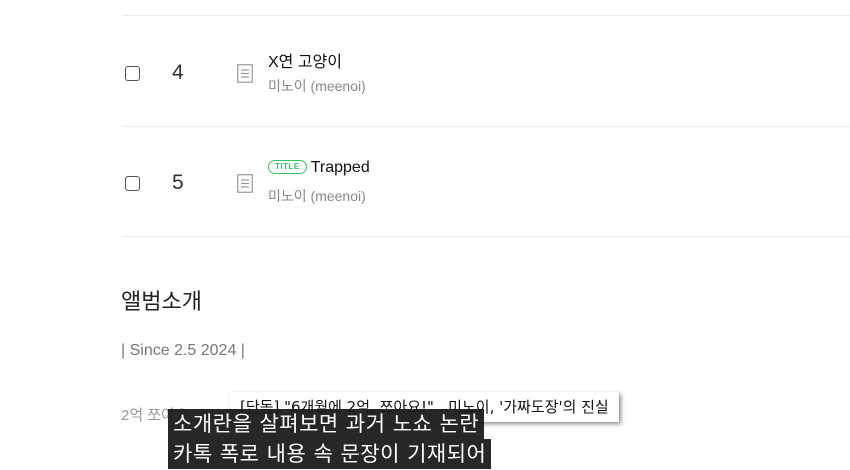  Describe the element at coordinates (340, 167) in the screenshot. I see `track-title-text: Trapped` at that location.